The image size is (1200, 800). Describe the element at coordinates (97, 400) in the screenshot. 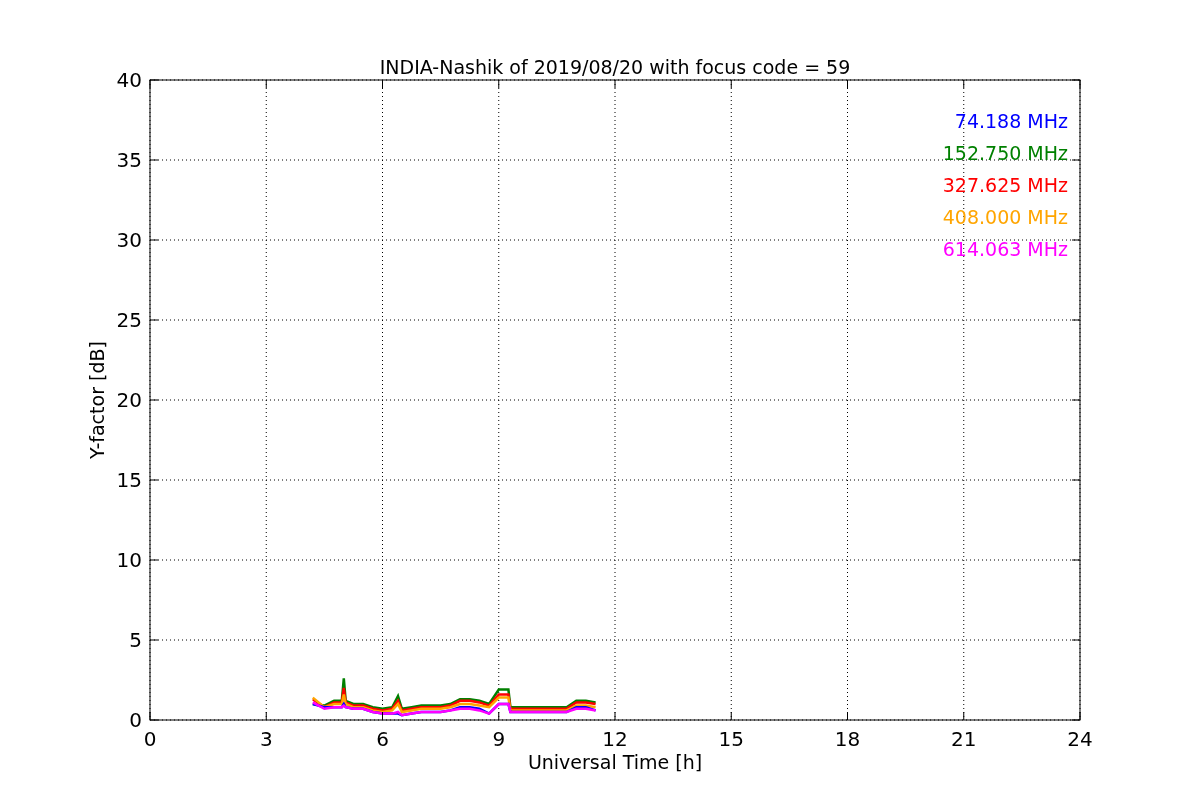

I see `y-axis-label: Y-factor [dB]` at that location.